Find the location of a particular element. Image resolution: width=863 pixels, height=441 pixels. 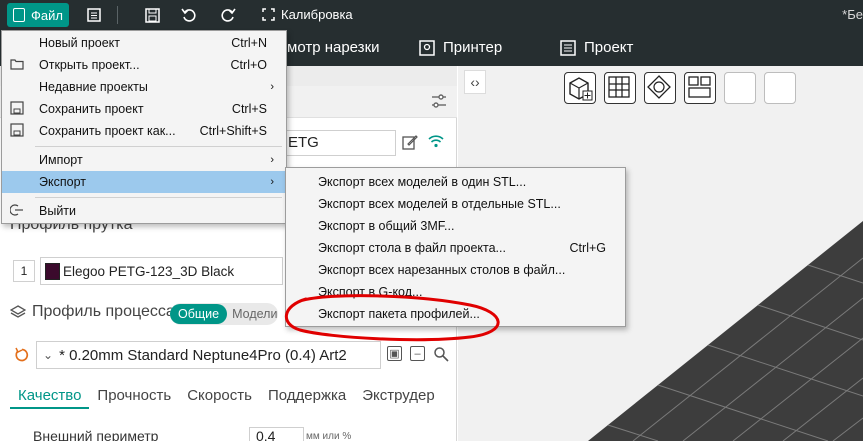

tab-preview: мотр нарезки is located at coordinates (333, 47).